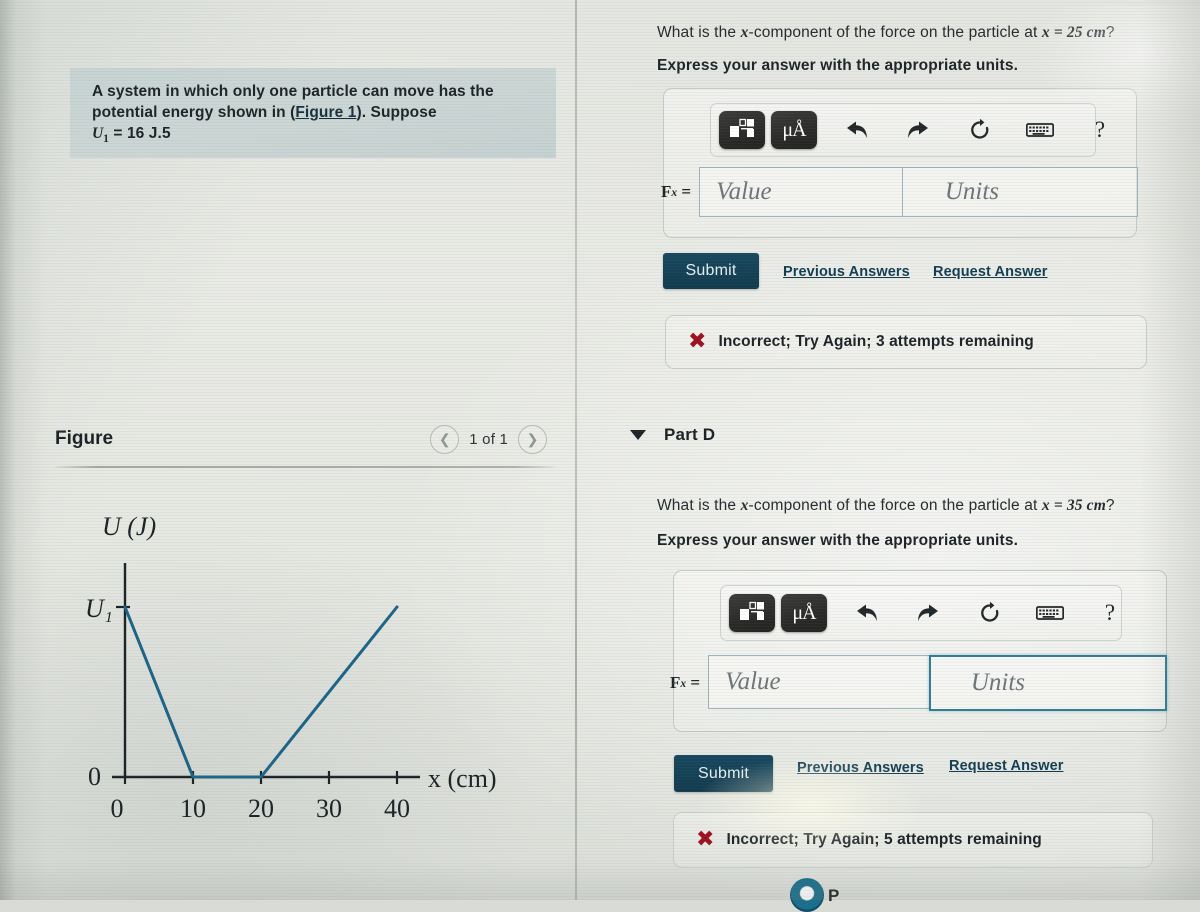  What do you see at coordinates (990, 272) in the screenshot?
I see `partC-request-answer-link: Request Answer` at bounding box center [990, 272].